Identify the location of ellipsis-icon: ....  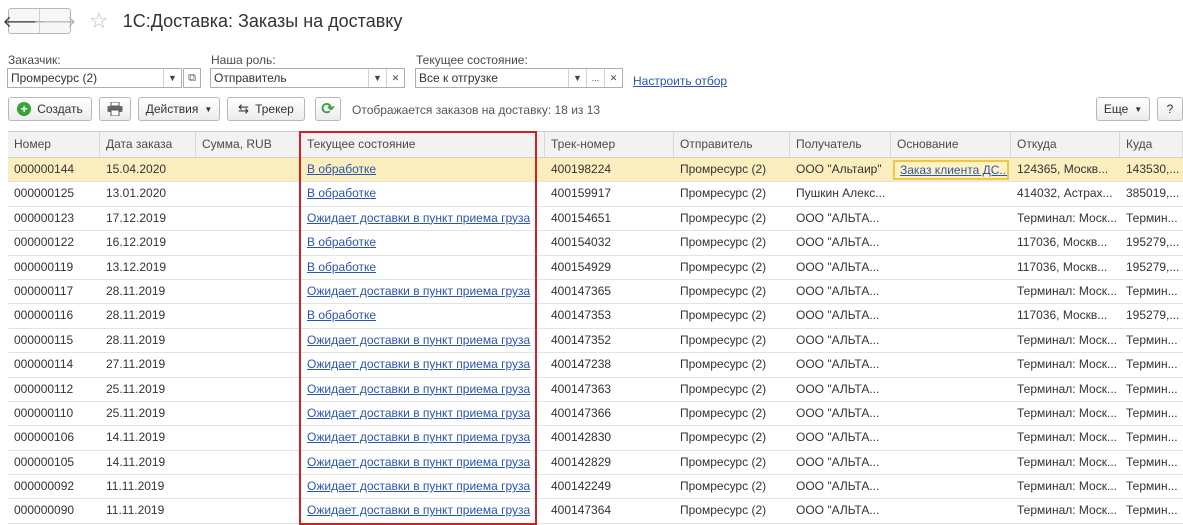
(595, 78).